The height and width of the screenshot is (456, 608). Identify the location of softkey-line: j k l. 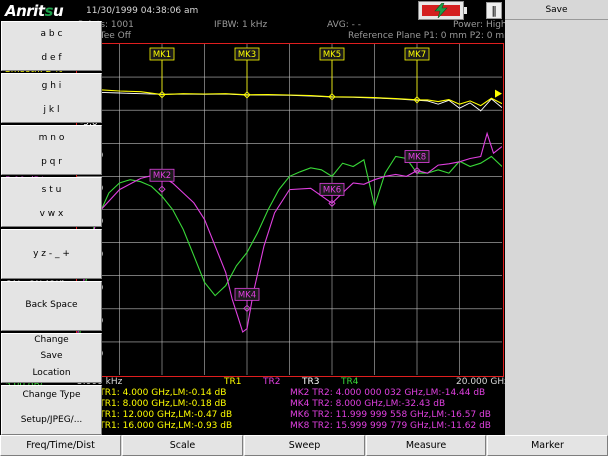
(51, 110).